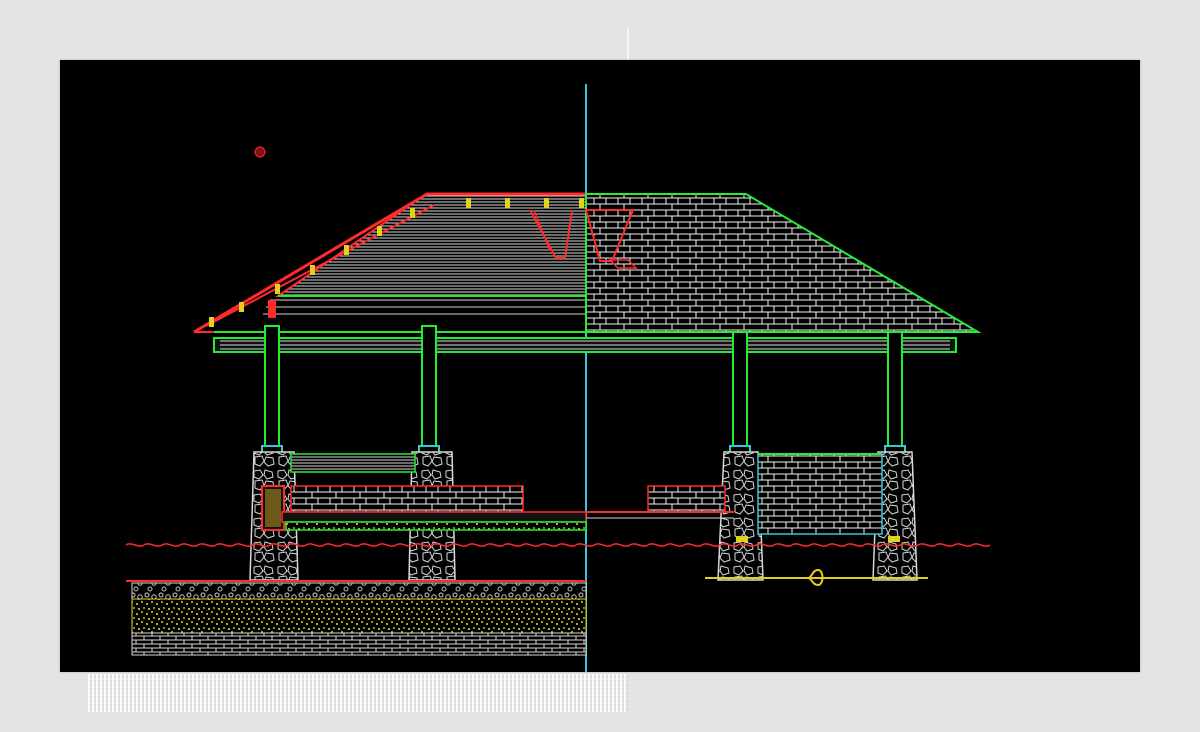  Describe the element at coordinates (783, 263) in the screenshot. I see `right-roof-elevation` at that location.